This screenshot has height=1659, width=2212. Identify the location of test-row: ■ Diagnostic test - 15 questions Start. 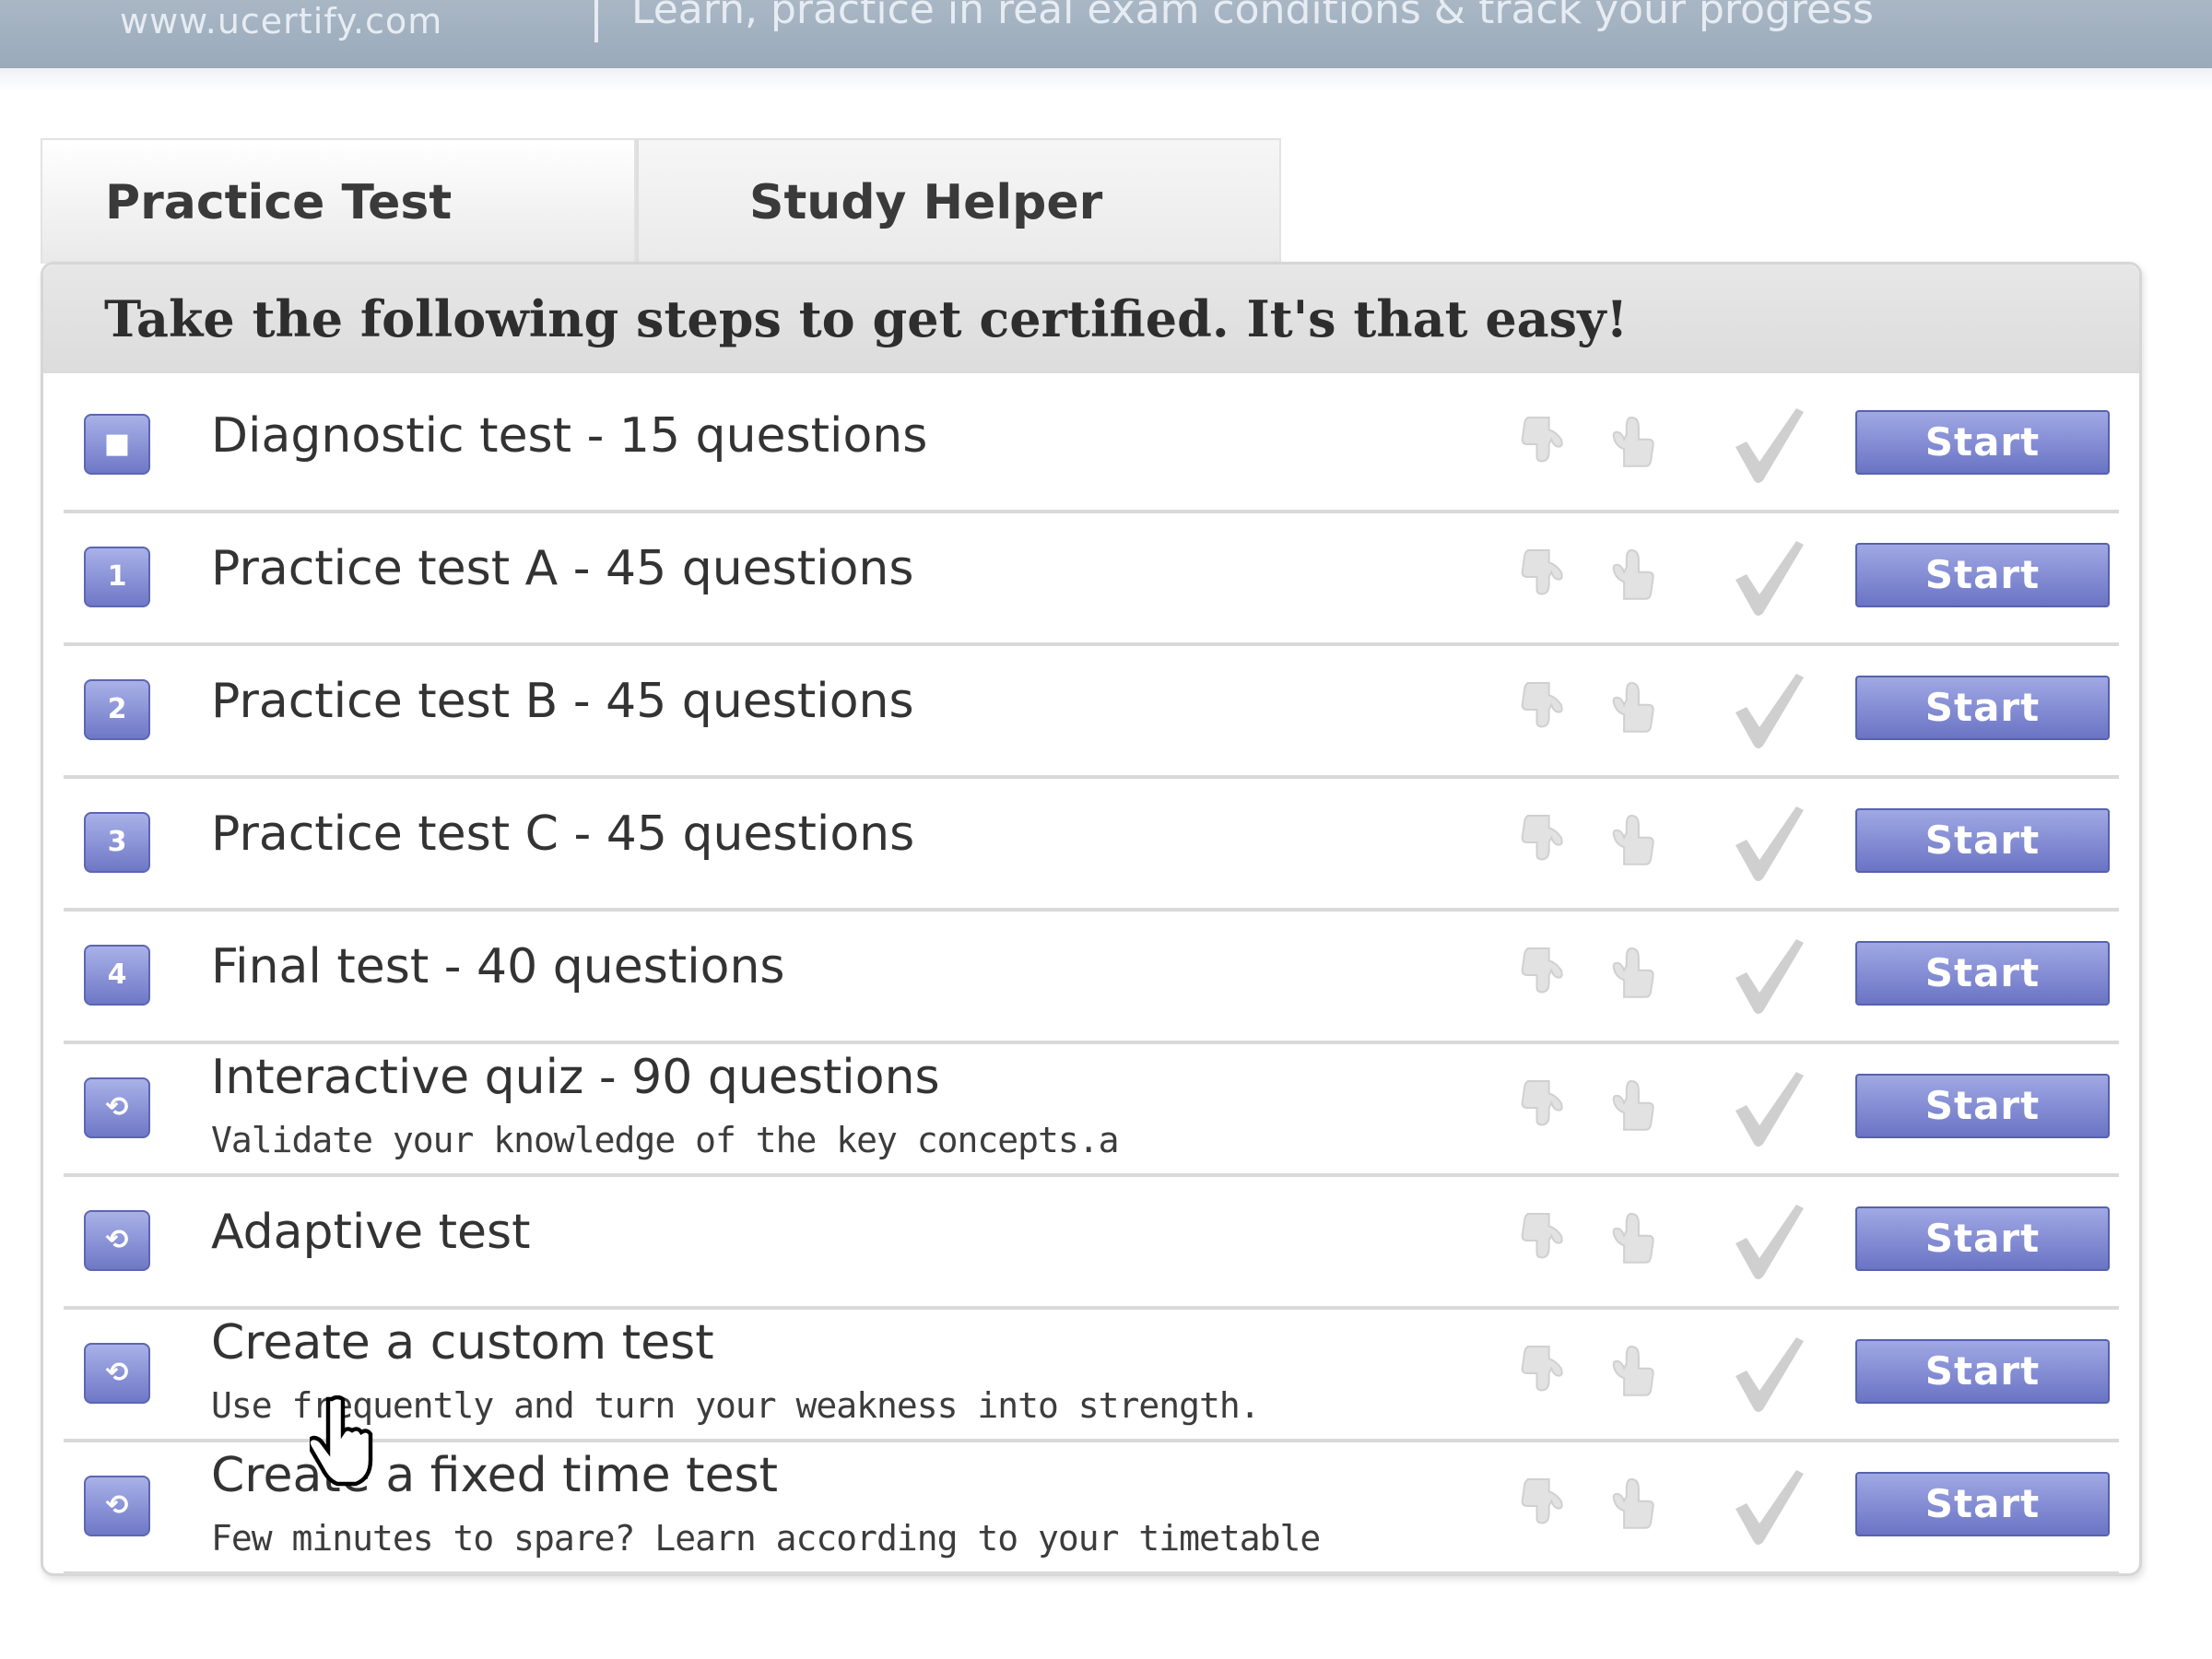
(1091, 447).